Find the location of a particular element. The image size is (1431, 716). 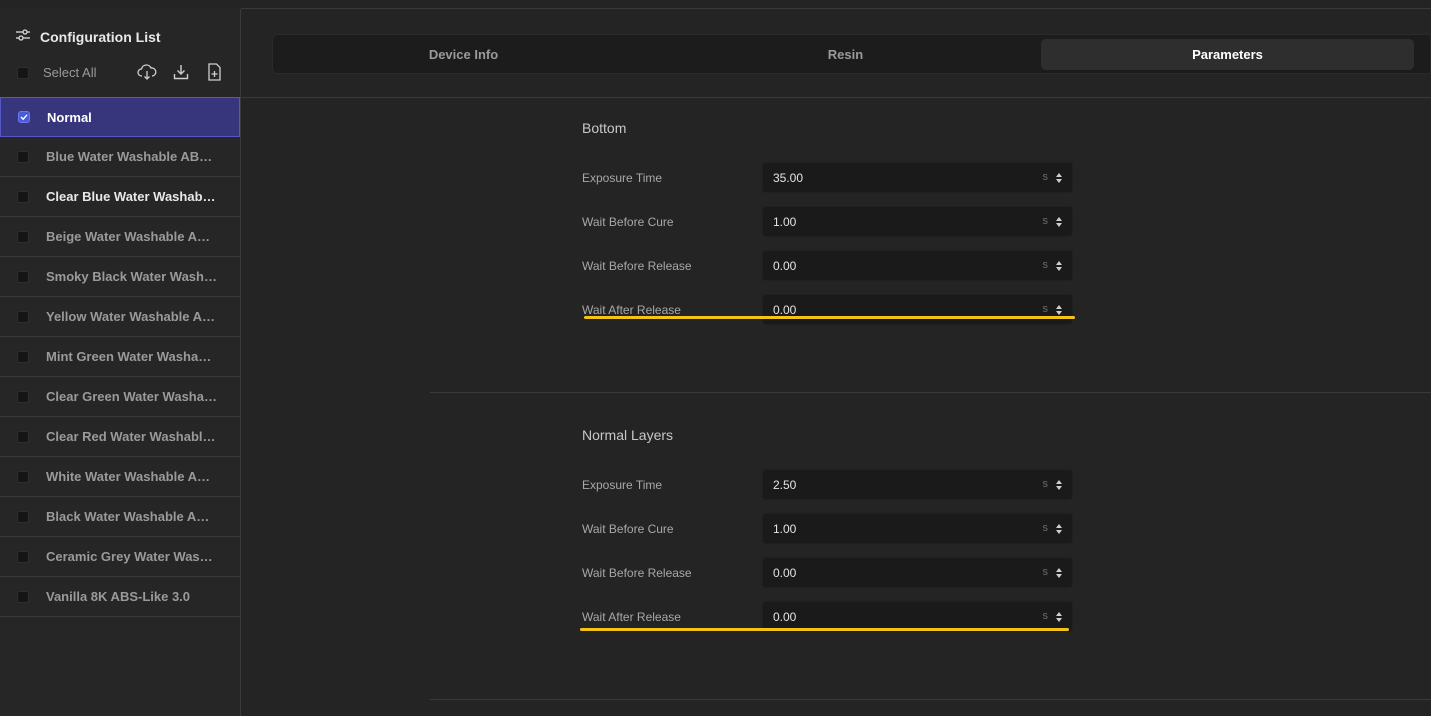

item-label: Vanilla 8K ABS-Like 3.0 is located at coordinates (118, 596).